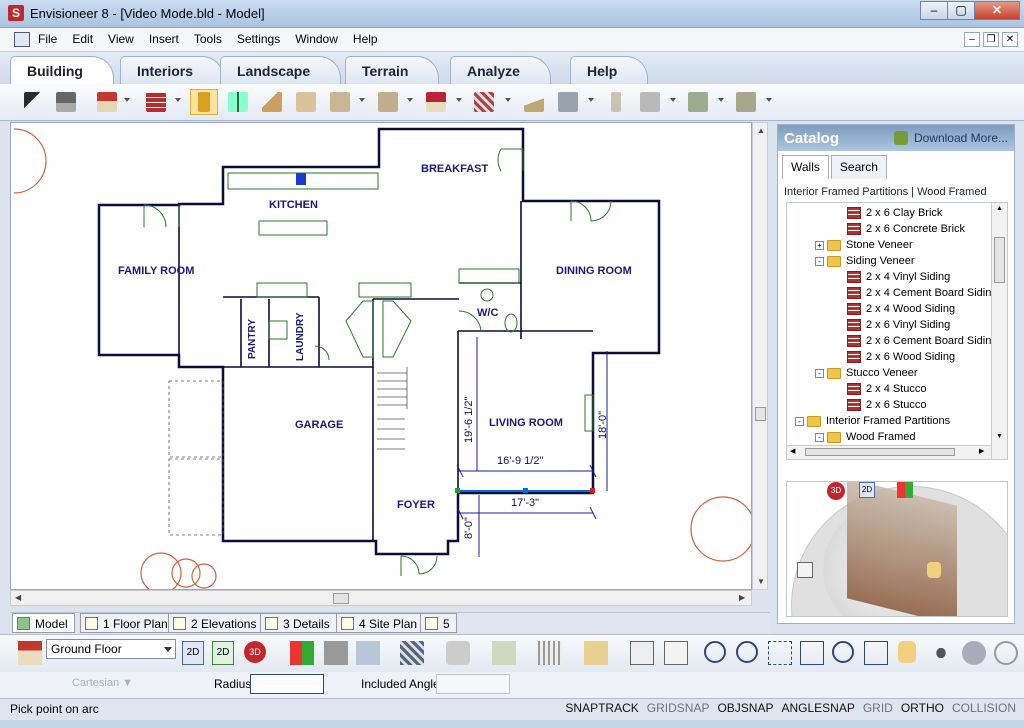  What do you see at coordinates (1006, 653) in the screenshot?
I see `rotate-view-icon` at bounding box center [1006, 653].